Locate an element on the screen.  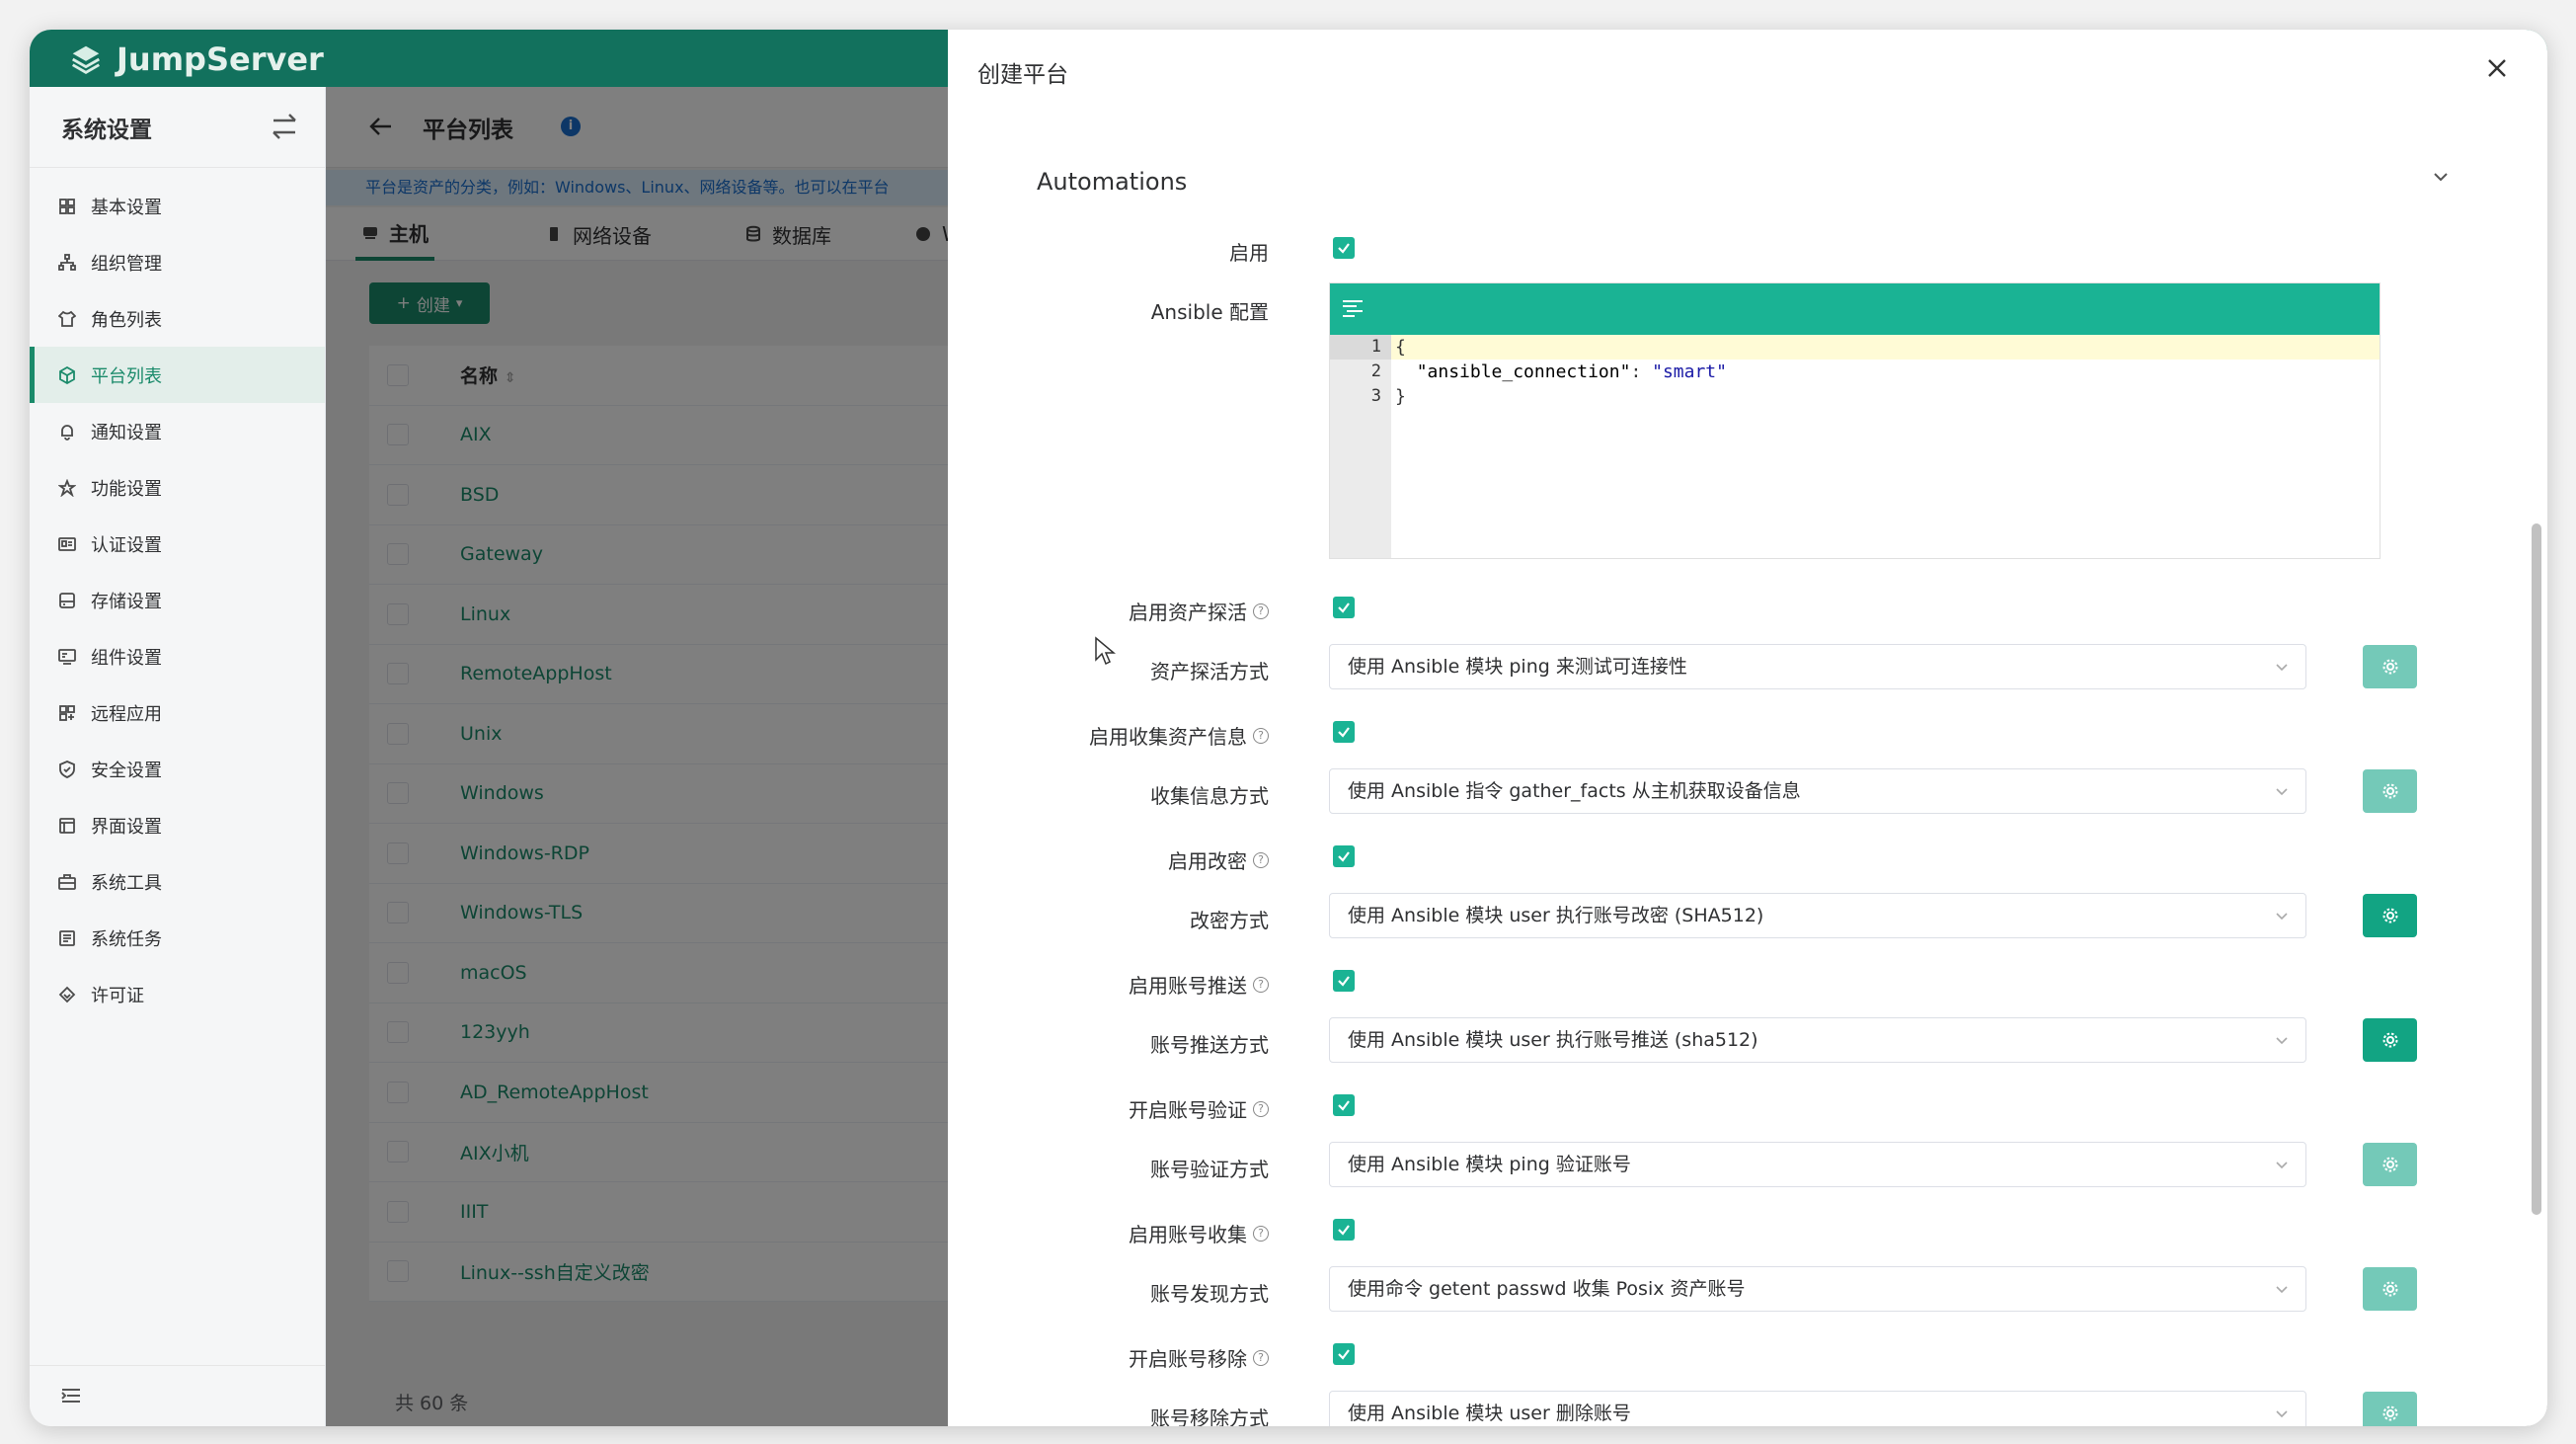
method-select: 使用命令 getent passwd 收集 Posix 资产账号 is located at coordinates (1817, 1289).